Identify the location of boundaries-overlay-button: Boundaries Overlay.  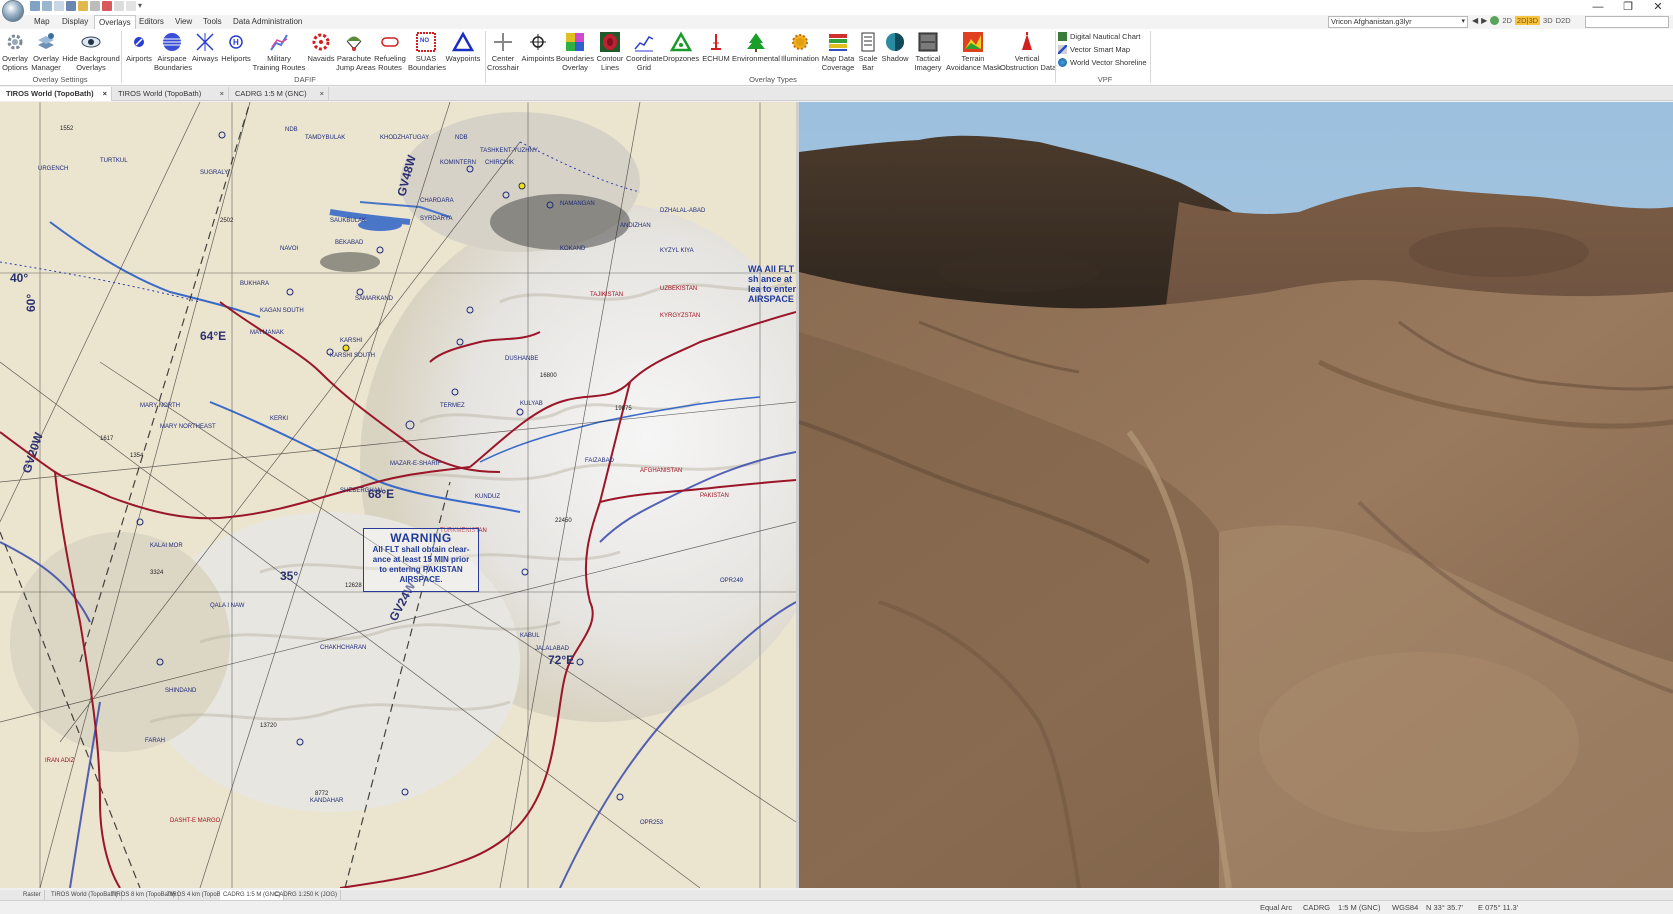
(575, 50).